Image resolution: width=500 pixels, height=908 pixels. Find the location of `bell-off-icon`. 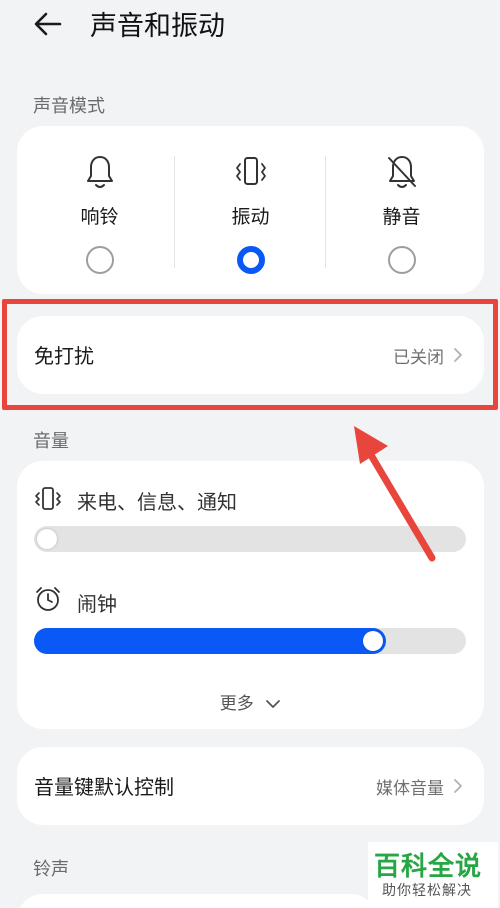

bell-off-icon is located at coordinates (401, 172).